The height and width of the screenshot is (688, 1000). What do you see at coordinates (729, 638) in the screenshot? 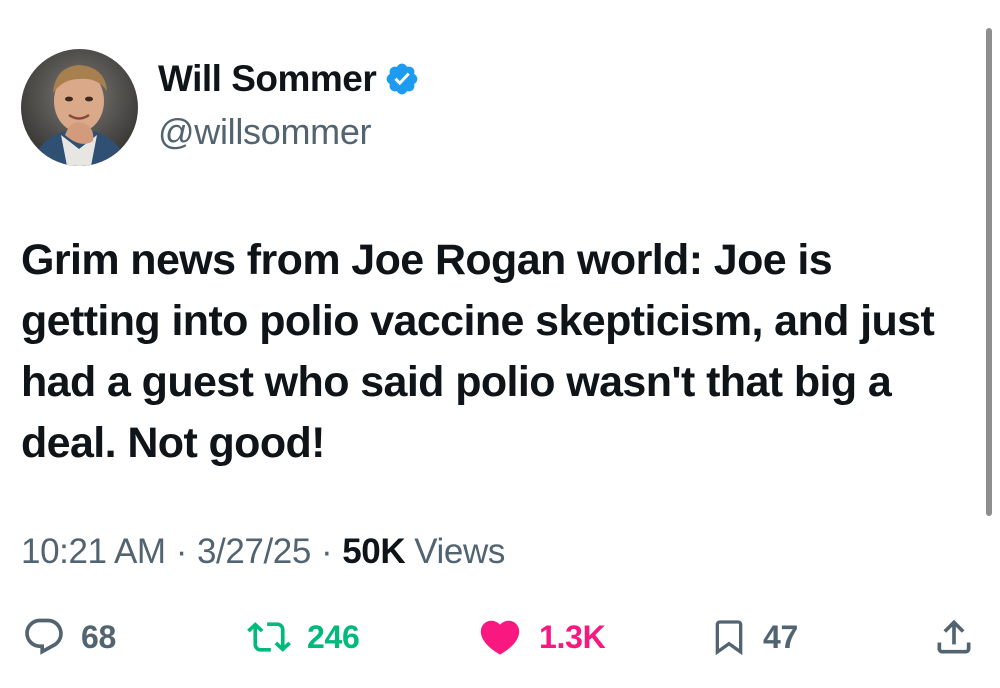
I see `bookmark-icon` at bounding box center [729, 638].